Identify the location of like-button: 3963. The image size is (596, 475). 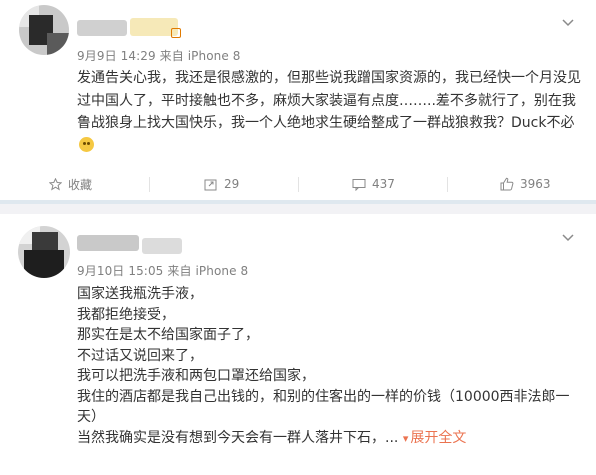
(525, 184).